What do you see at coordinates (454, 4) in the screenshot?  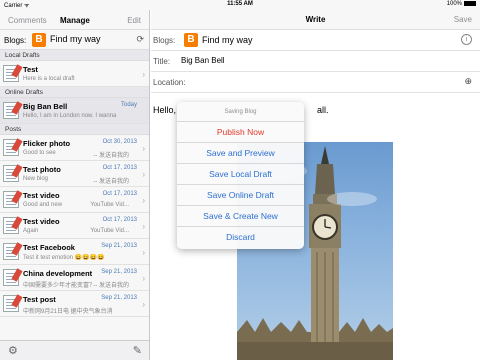 I see `battery-percent: 100%` at bounding box center [454, 4].